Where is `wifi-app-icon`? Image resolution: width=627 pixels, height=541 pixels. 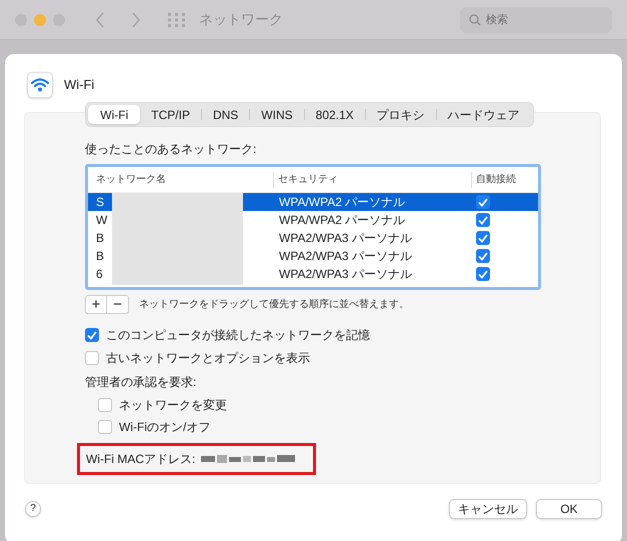
wifi-app-icon is located at coordinates (40, 85).